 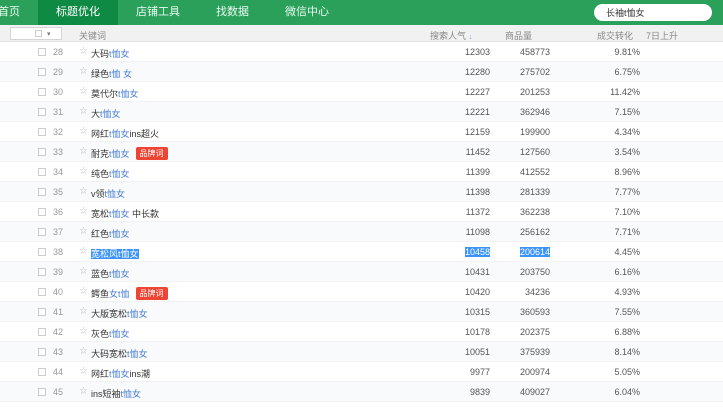 What do you see at coordinates (111, 73) in the screenshot?
I see `keyword-link: 绿色t恤 女` at bounding box center [111, 73].